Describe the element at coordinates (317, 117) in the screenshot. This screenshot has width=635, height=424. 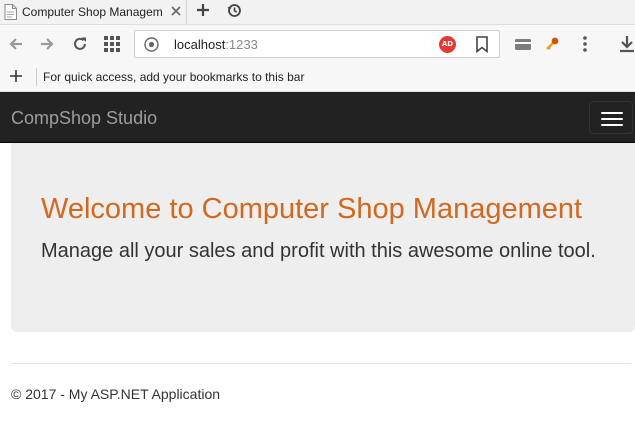
I see `site-navbar: CompShop Studio` at that location.